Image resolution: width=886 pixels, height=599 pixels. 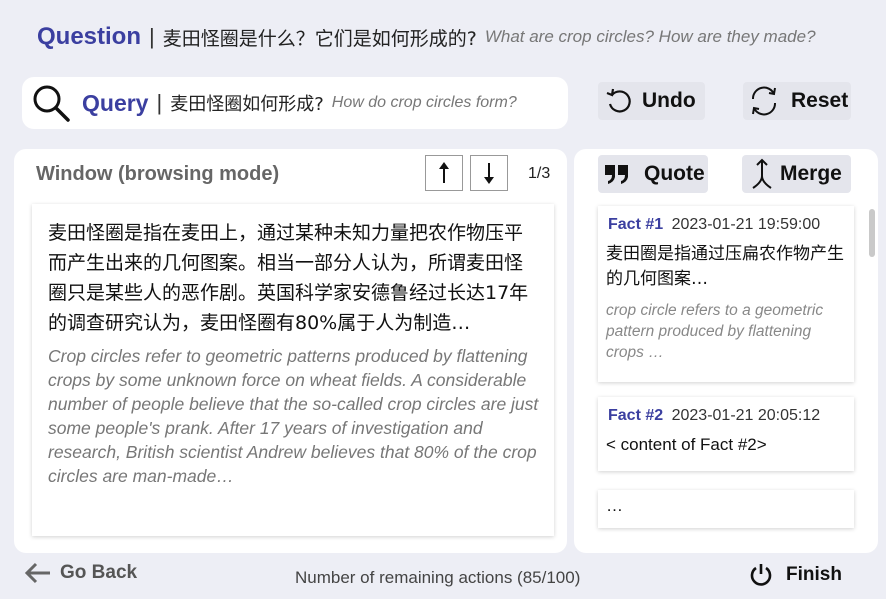 I want to click on undo-button: Undo, so click(x=651, y=101).